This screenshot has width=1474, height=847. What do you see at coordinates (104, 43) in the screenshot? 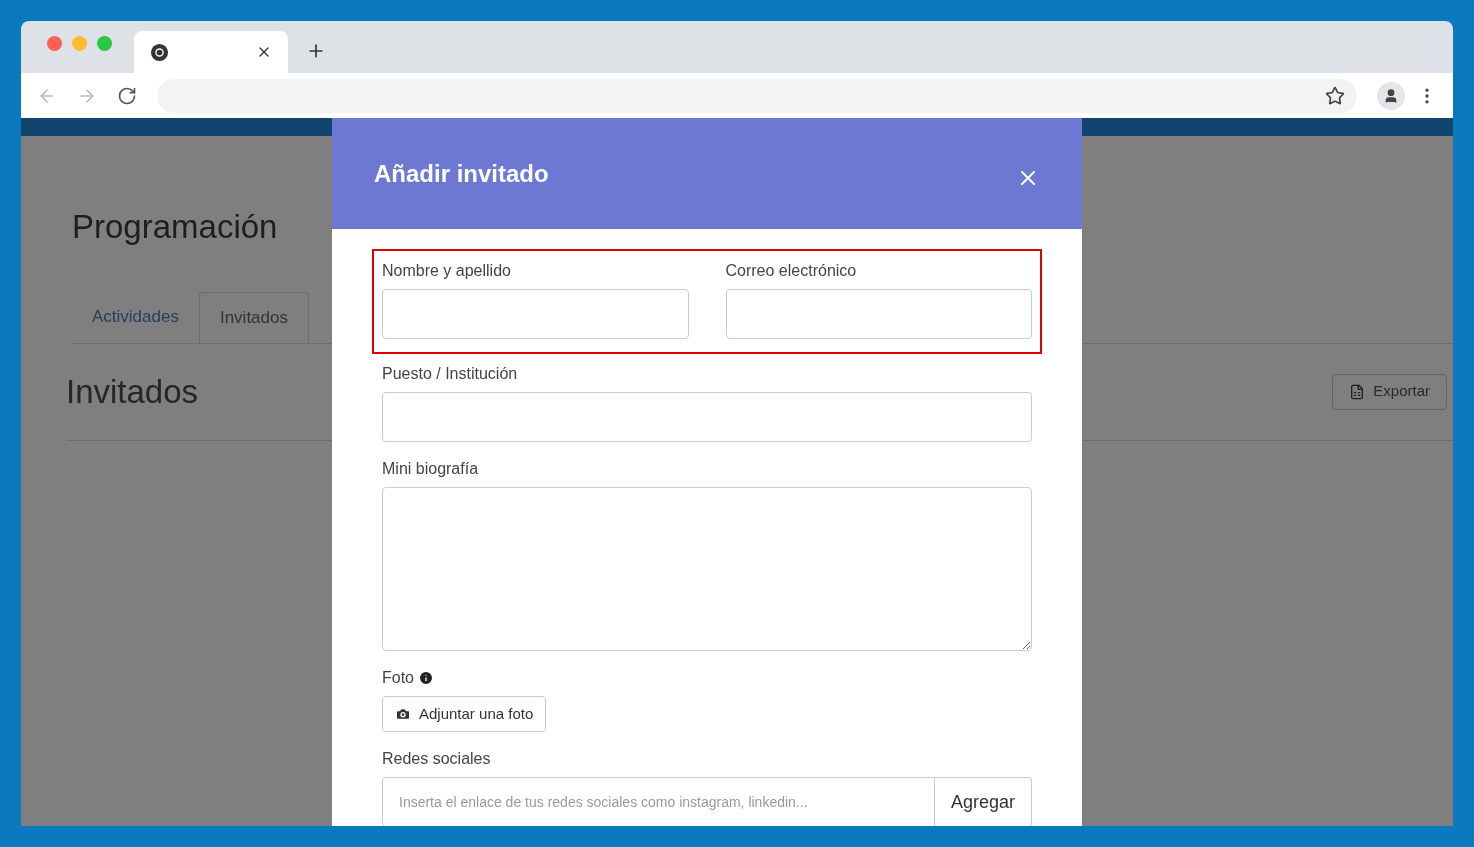
I see `maximize-window-icon` at bounding box center [104, 43].